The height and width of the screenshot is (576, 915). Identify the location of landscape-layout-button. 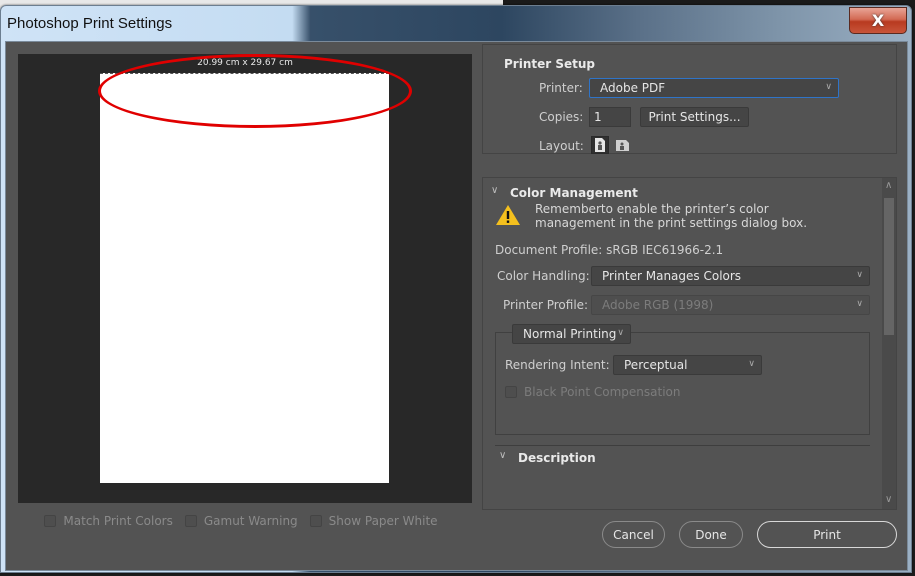
(622, 145).